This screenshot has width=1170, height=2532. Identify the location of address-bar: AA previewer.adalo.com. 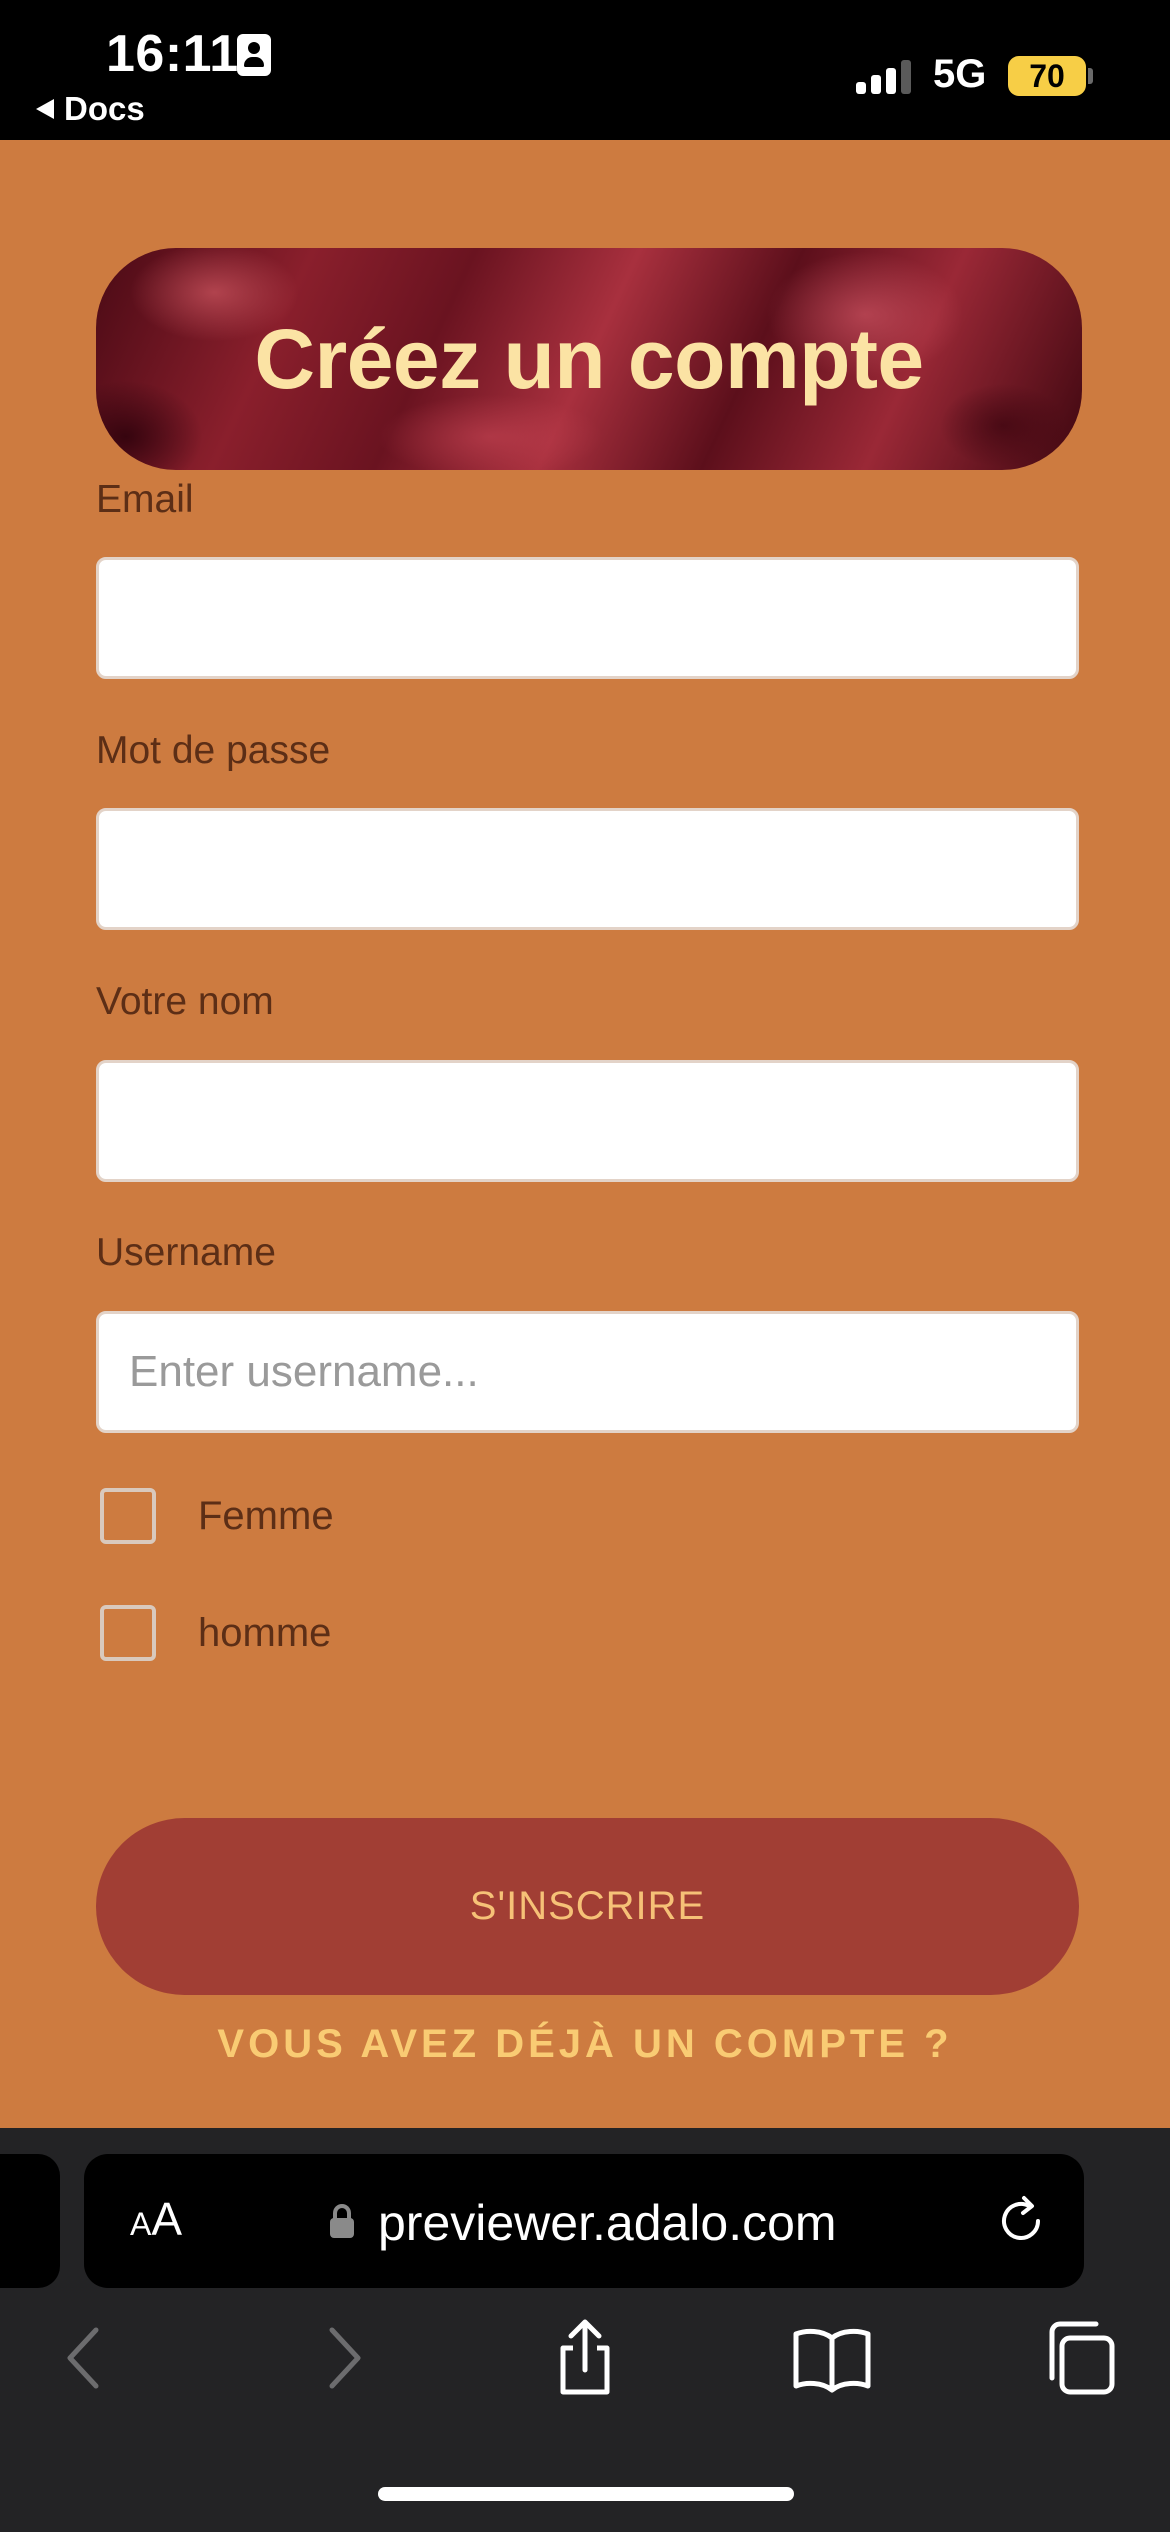
(584, 2221).